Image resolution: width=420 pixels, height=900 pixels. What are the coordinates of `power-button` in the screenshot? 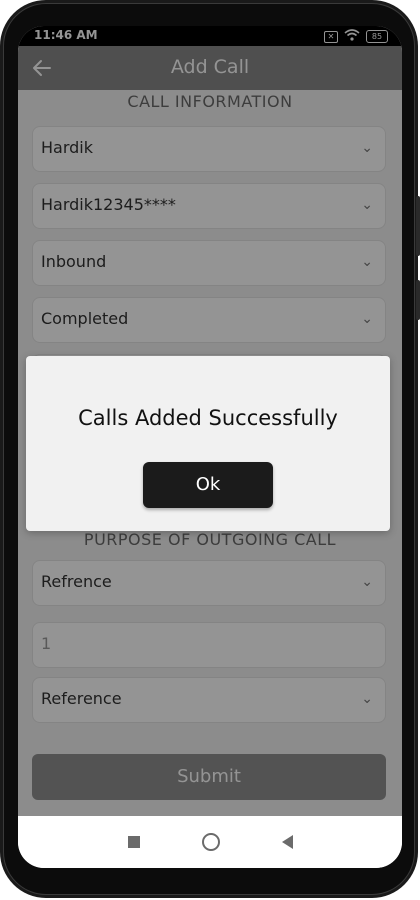 It's located at (418, 300).